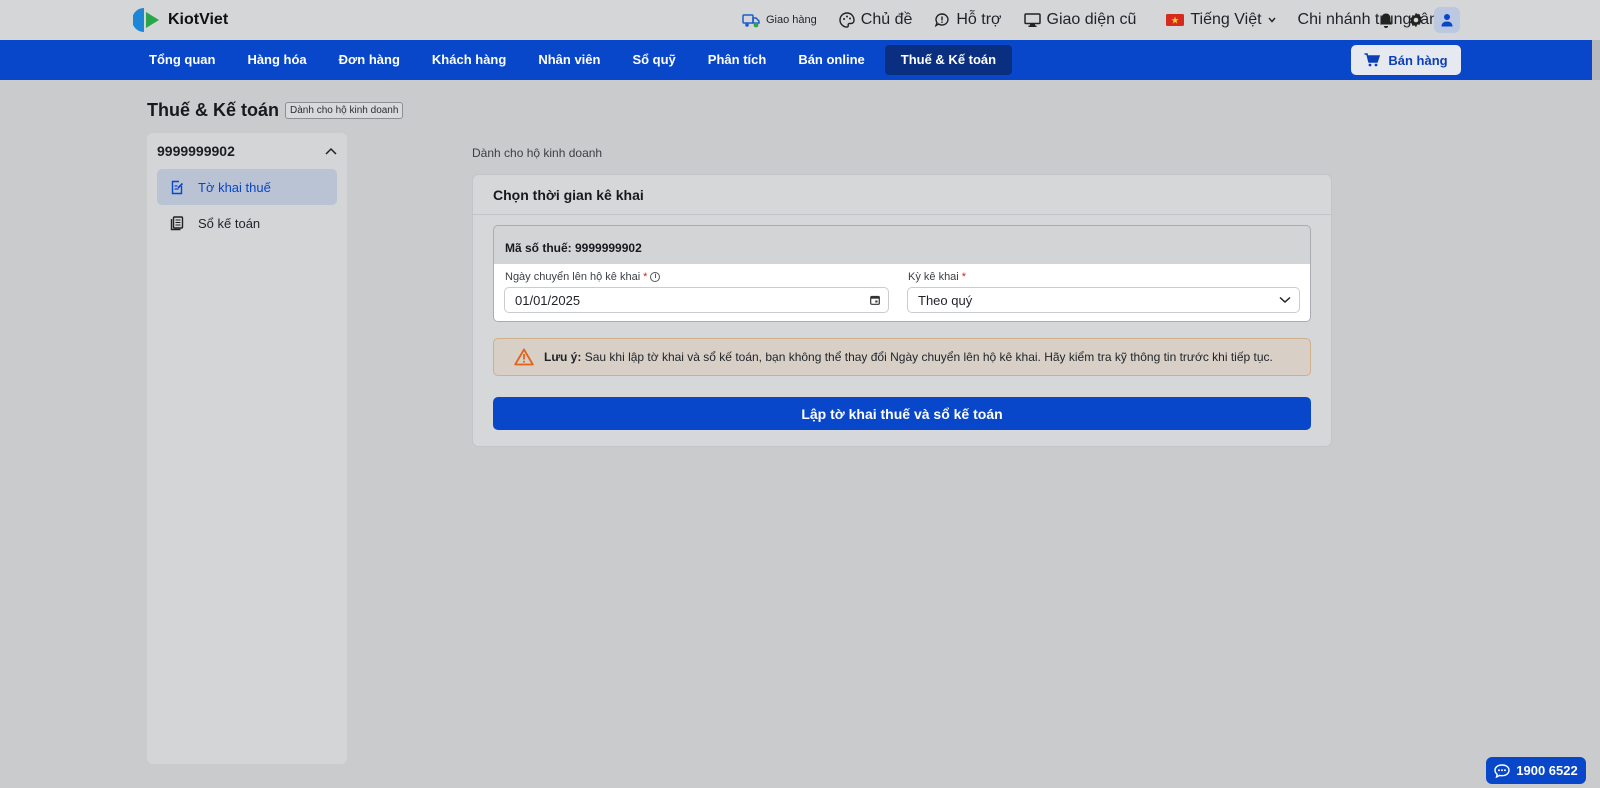  I want to click on chat-support-icon, so click(942, 20).